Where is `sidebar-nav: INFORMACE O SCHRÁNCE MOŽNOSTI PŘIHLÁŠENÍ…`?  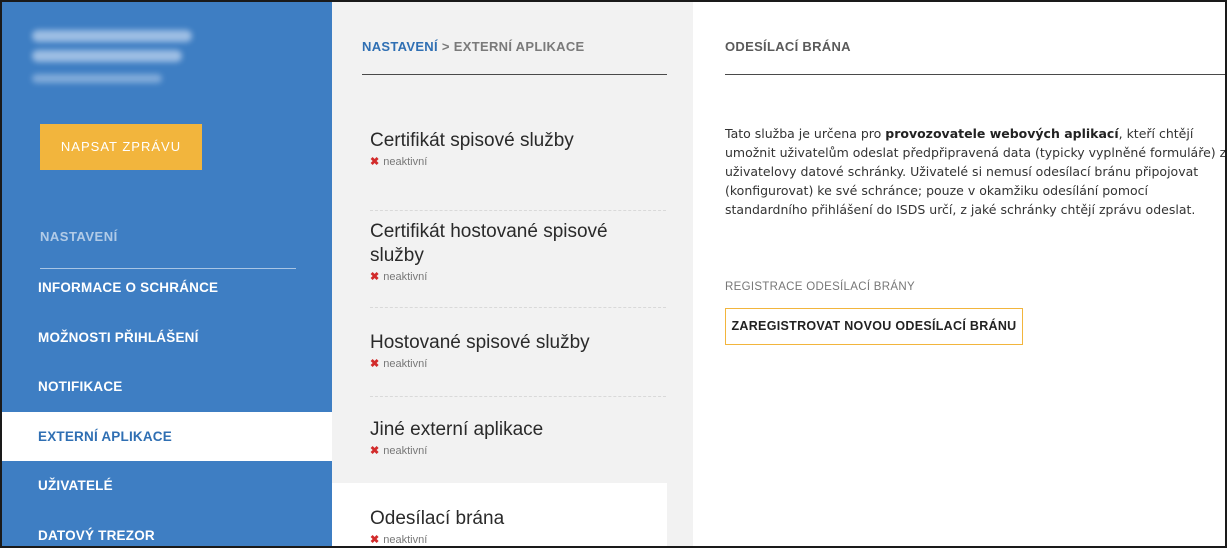 sidebar-nav: INFORMACE O SCHRÁNCE MOŽNOSTI PŘIHLÁŠENÍ… is located at coordinates (167, 405).